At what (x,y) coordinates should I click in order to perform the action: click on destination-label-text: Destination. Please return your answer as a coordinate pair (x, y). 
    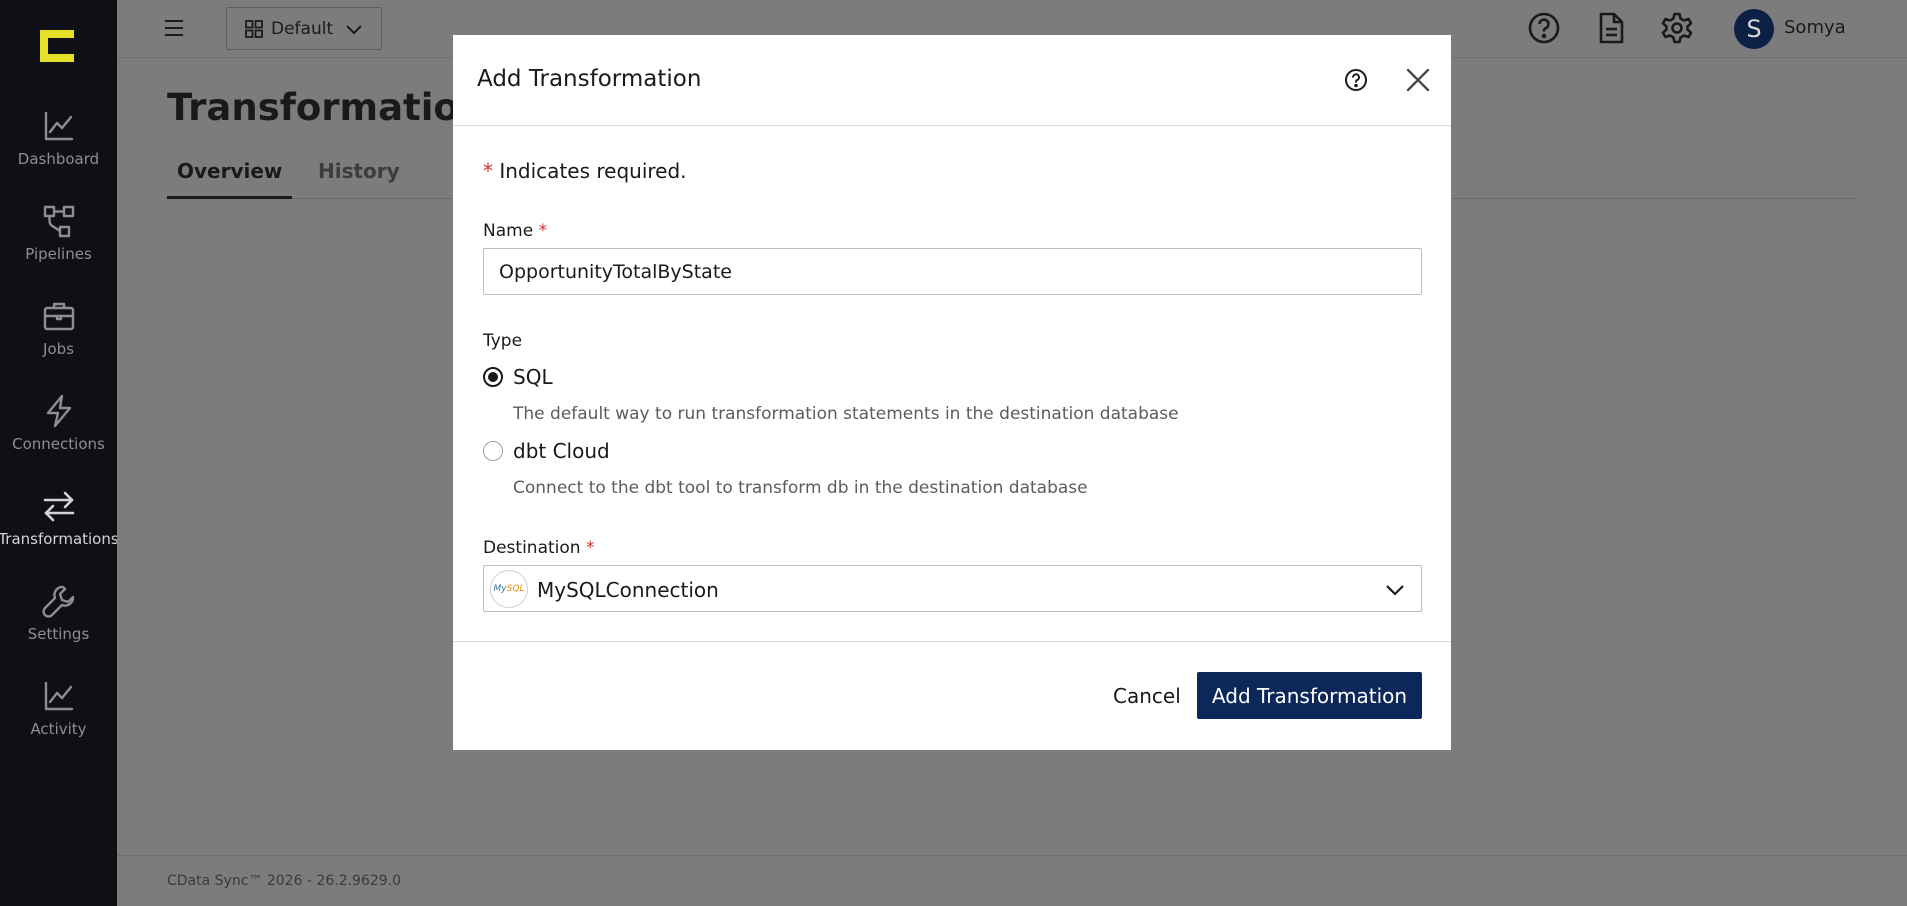
    Looking at the image, I should click on (532, 548).